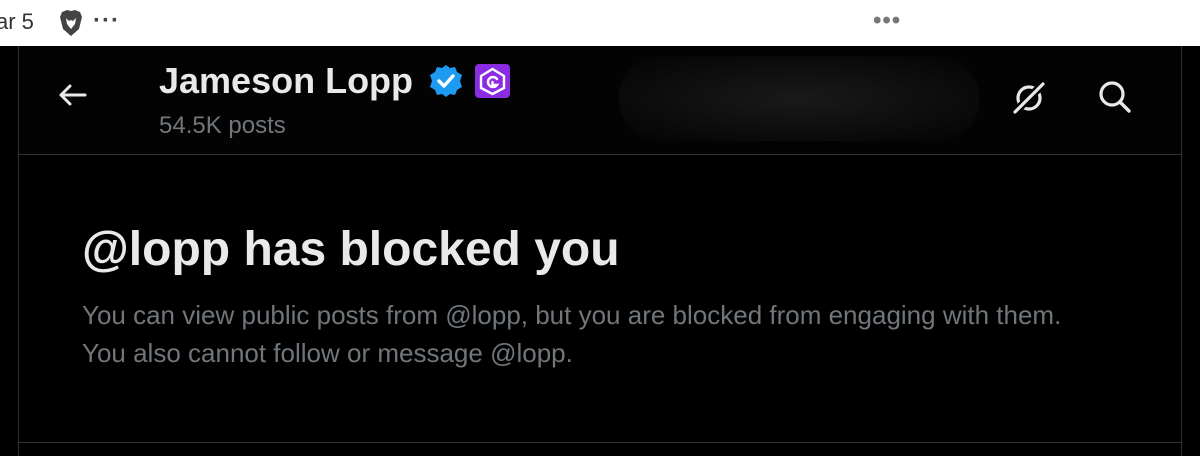 The width and height of the screenshot is (1200, 456). I want to click on brave-lion-icon, so click(71, 23).